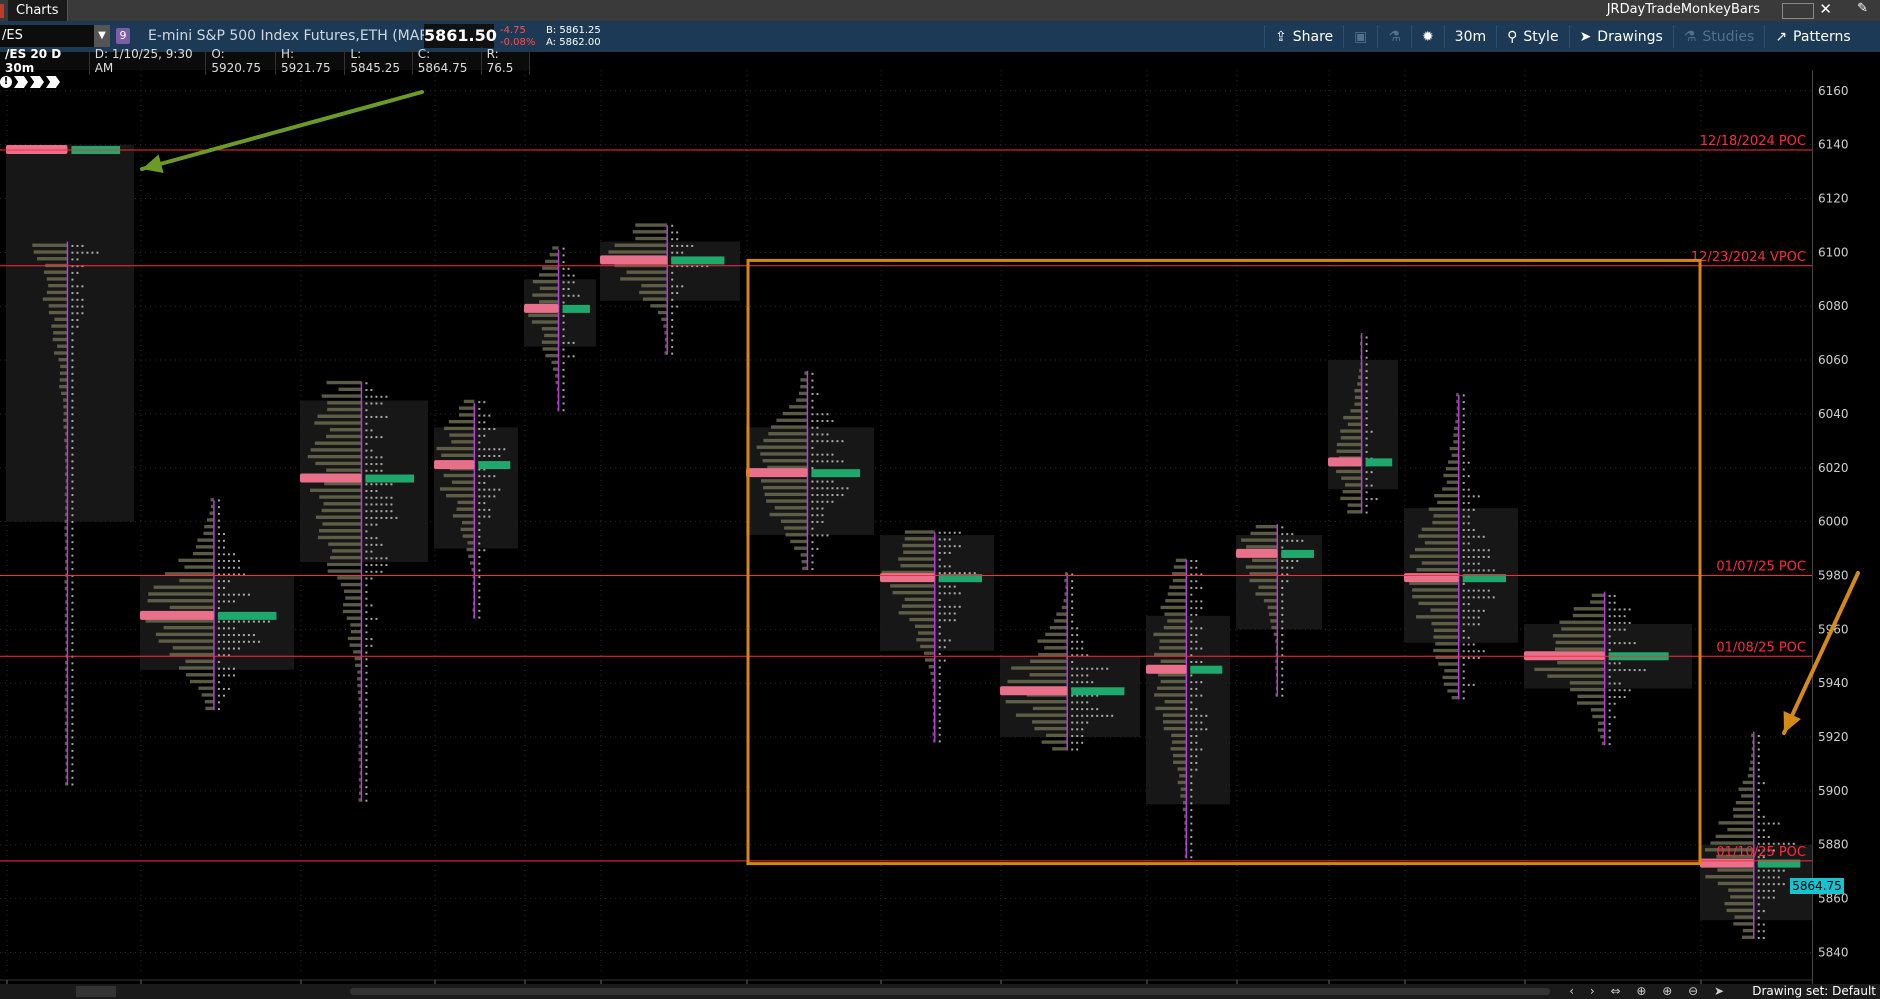  Describe the element at coordinates (282, 130) in the screenshot. I see `green-arrow` at that location.